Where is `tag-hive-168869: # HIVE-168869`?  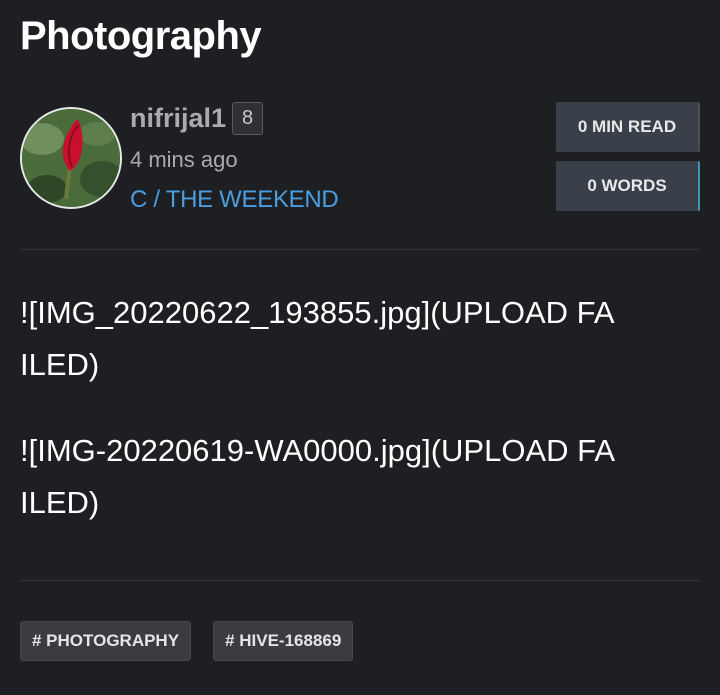
tag-hive-168869: # HIVE-168869 is located at coordinates (283, 641).